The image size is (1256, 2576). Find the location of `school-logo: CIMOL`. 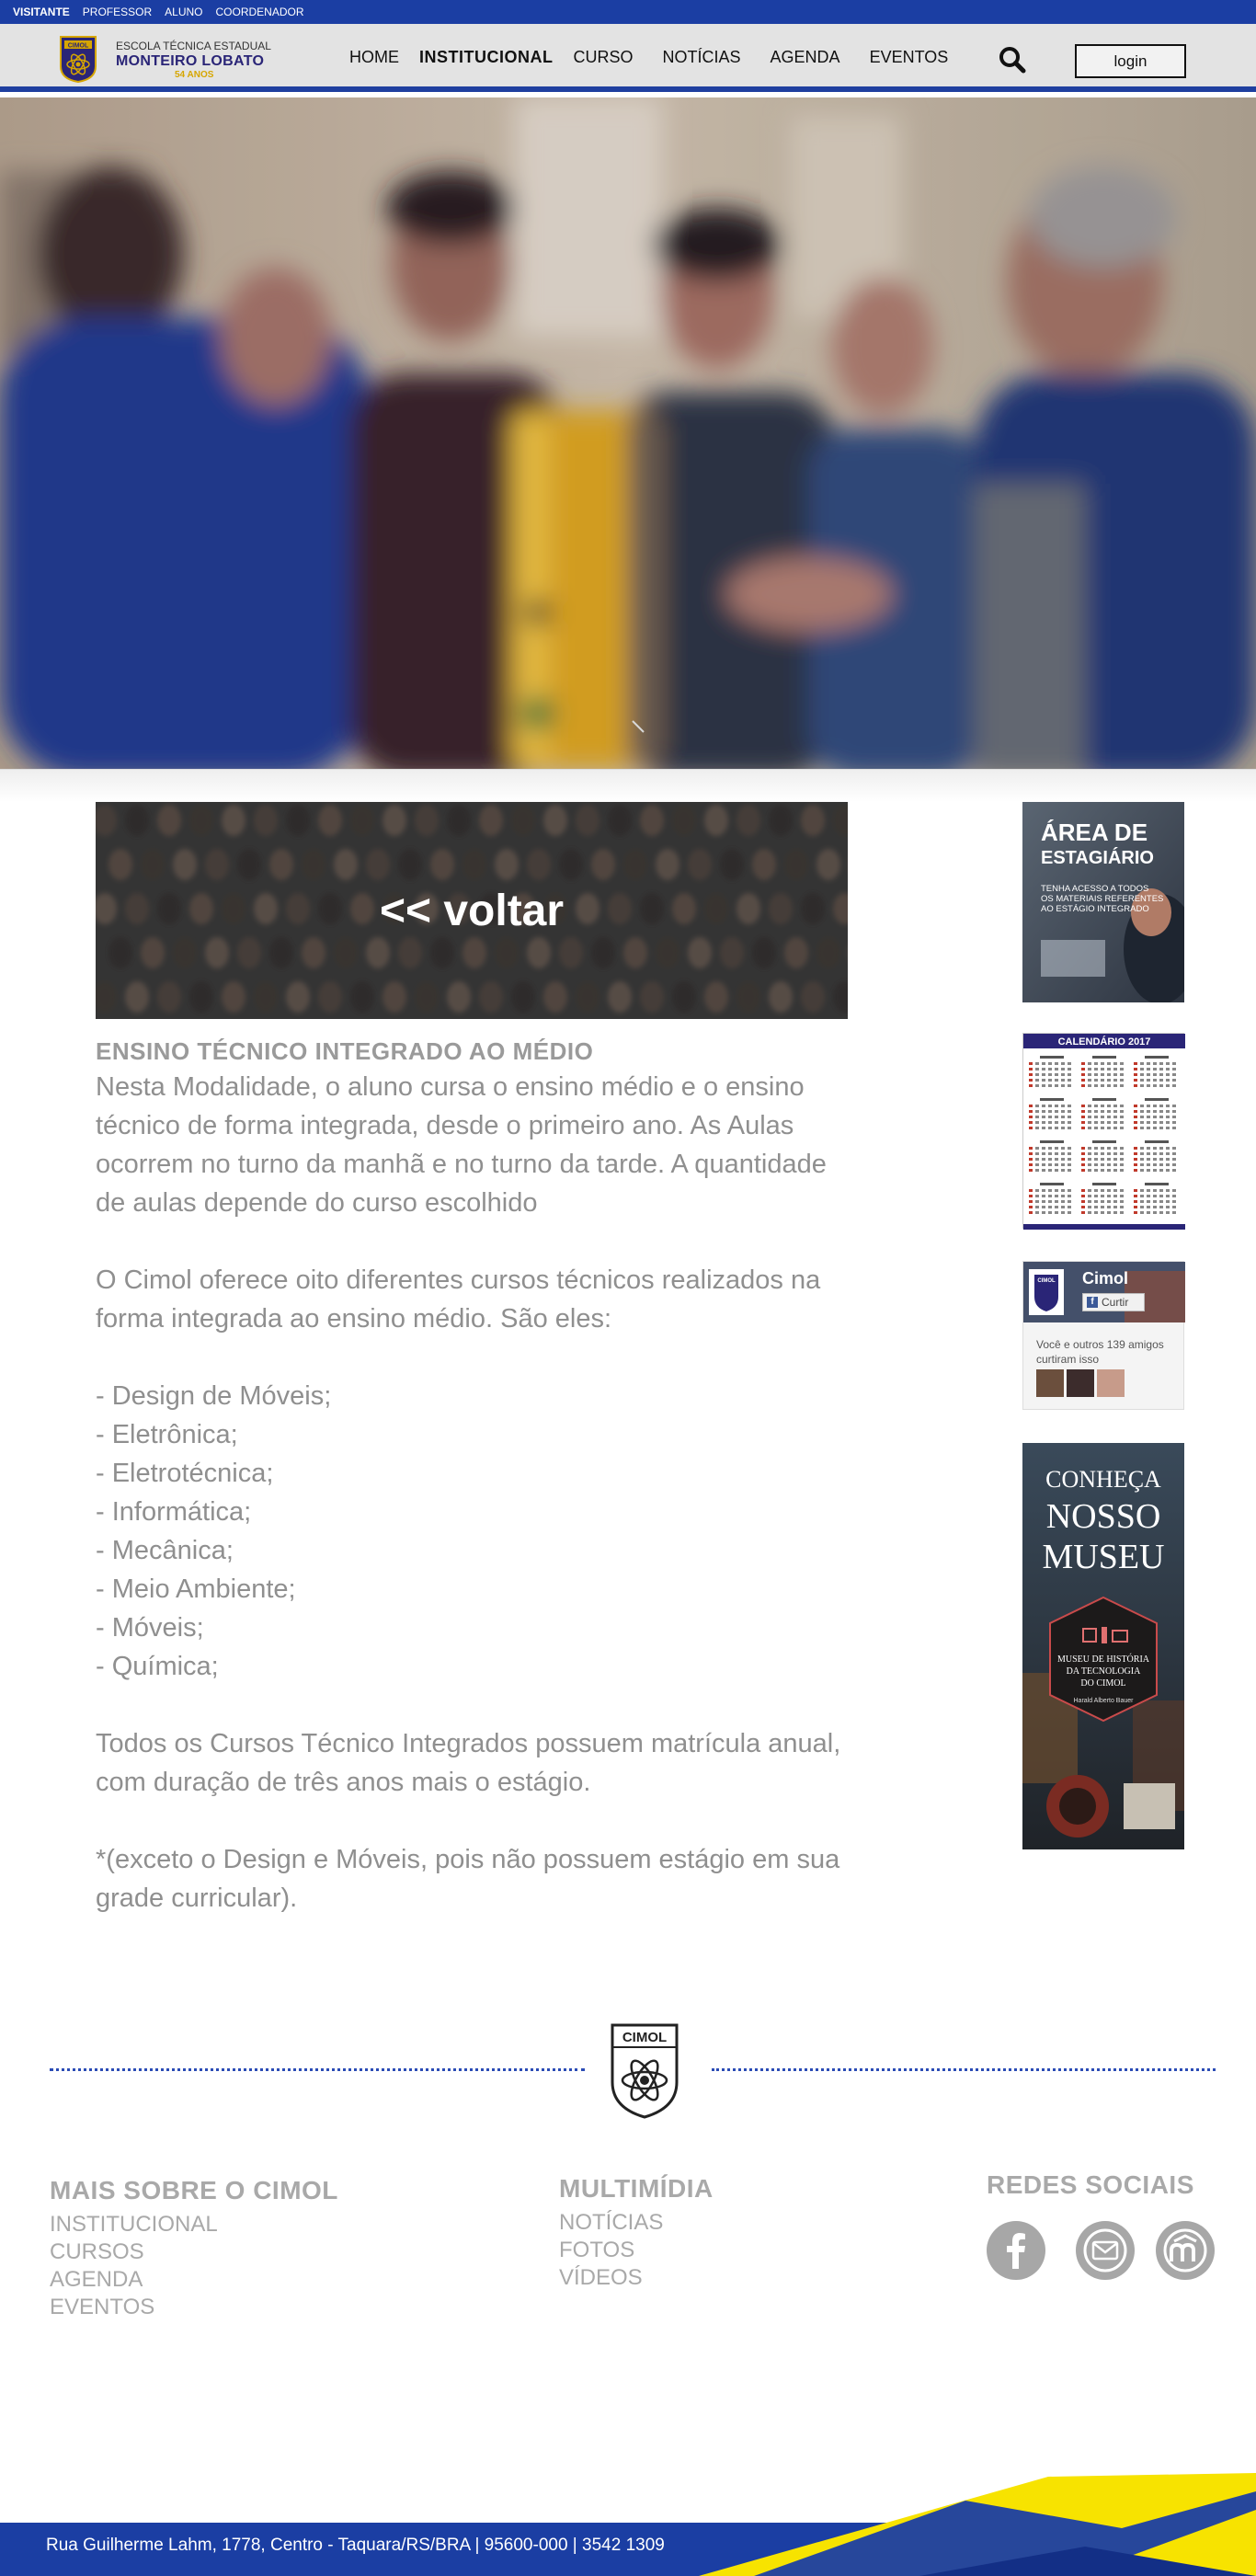

school-logo: CIMOL is located at coordinates (78, 59).